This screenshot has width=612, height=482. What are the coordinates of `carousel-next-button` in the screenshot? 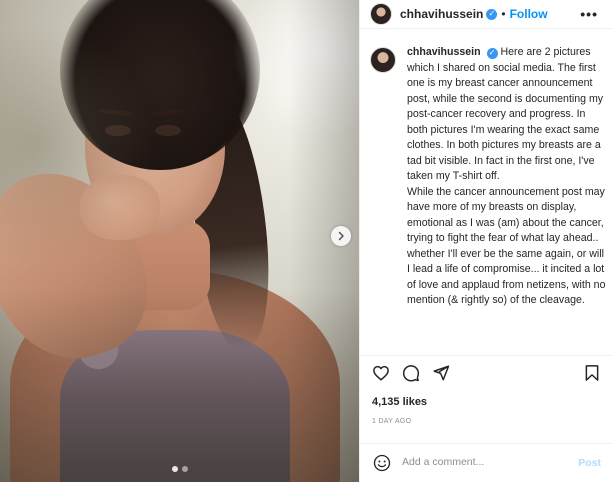 It's located at (341, 236).